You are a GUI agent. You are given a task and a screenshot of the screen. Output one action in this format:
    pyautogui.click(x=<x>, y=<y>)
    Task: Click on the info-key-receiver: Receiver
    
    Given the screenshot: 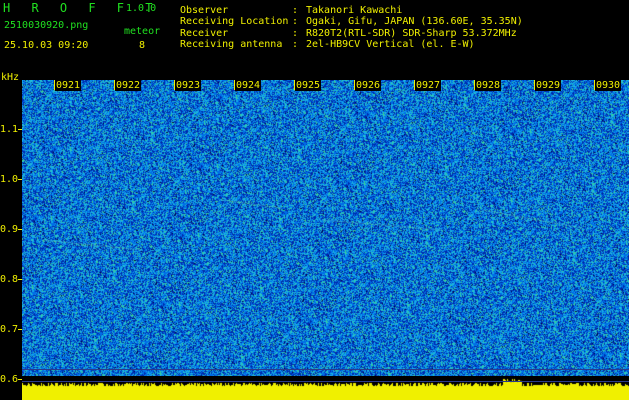 What is the action you would take?
    pyautogui.click(x=204, y=33)
    